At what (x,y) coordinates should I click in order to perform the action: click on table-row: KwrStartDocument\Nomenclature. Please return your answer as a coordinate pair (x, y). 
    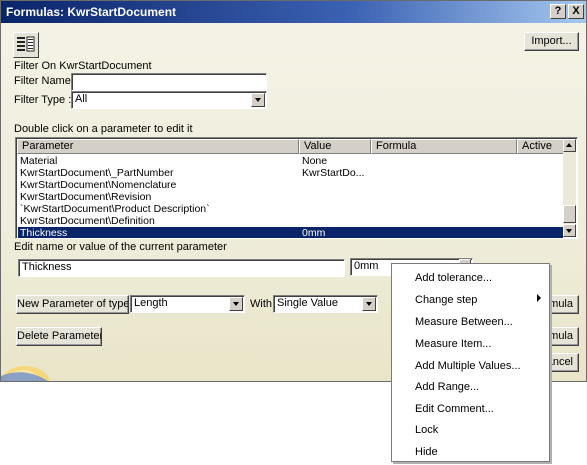
    Looking at the image, I should click on (290, 185).